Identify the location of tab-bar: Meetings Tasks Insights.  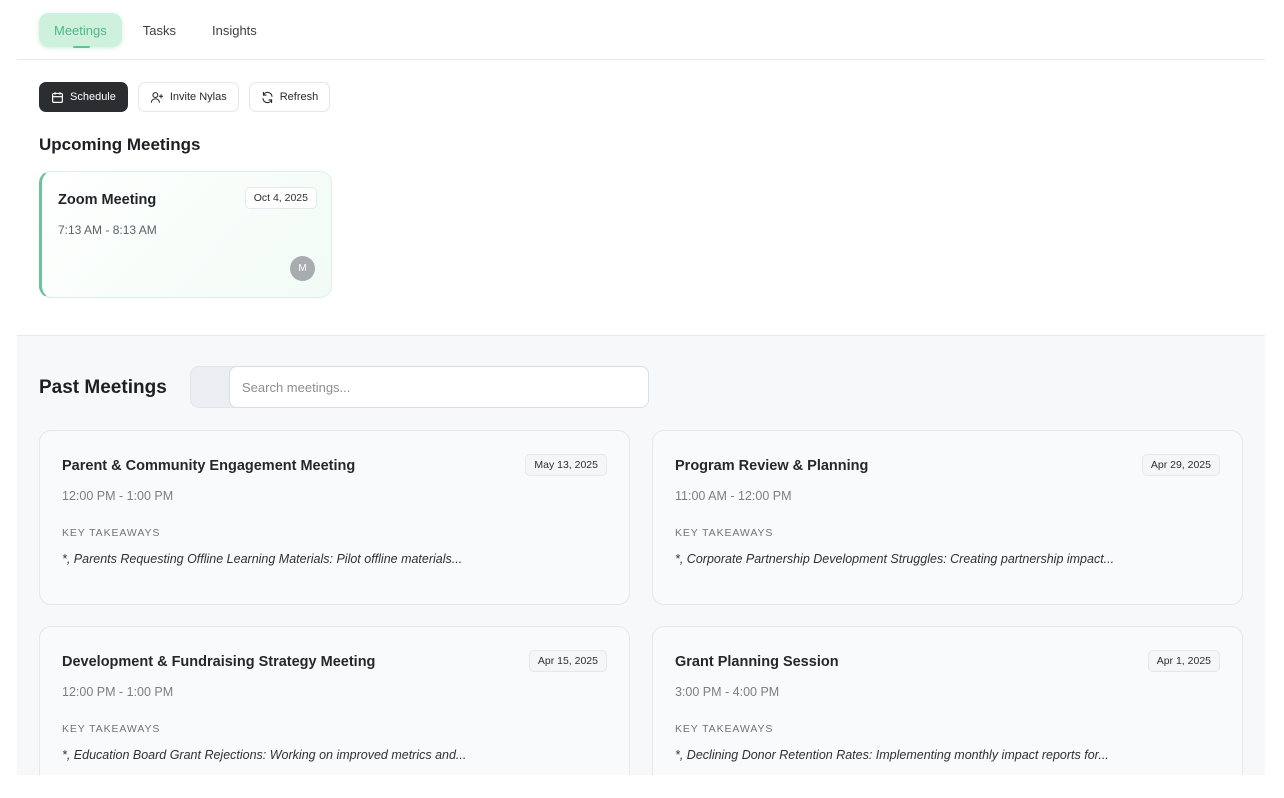
(158, 30).